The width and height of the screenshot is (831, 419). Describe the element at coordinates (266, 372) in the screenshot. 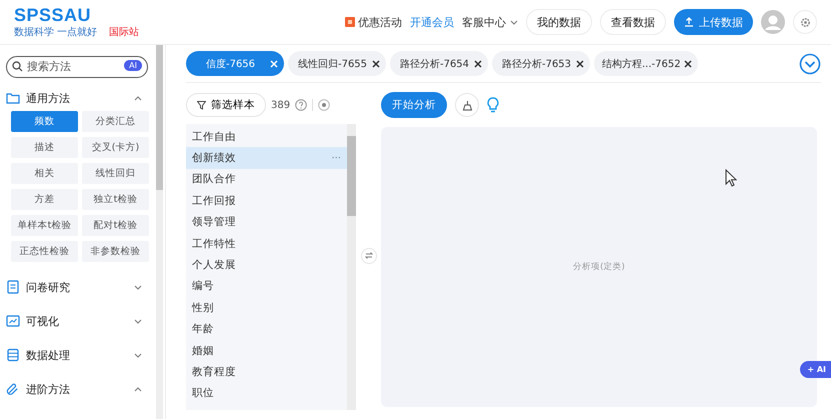

I see `variable-item: 教育程度` at that location.